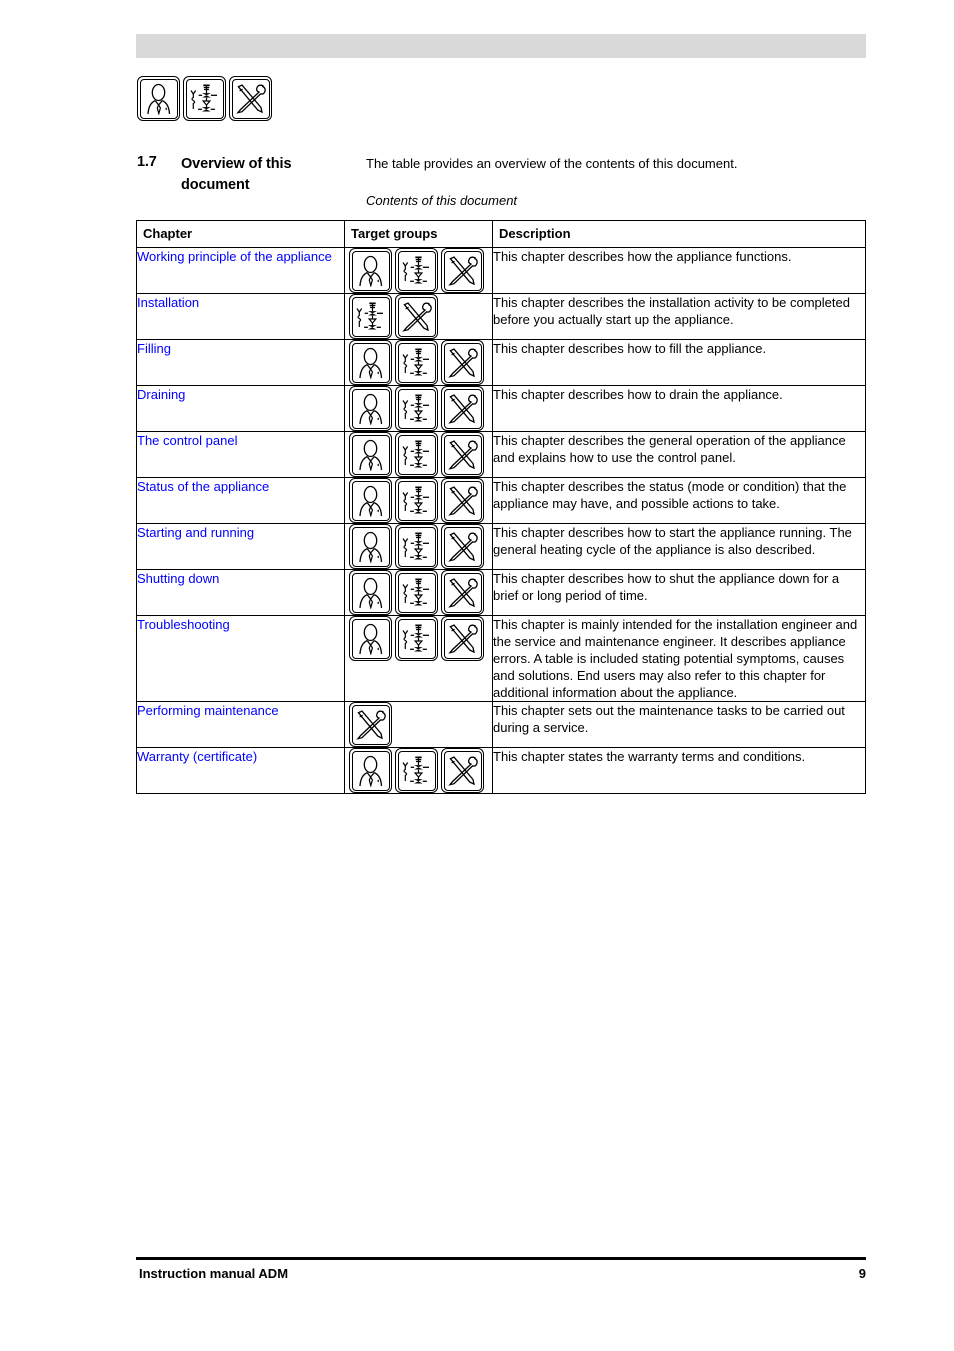  I want to click on chapter-cell: Installation, so click(240, 316).